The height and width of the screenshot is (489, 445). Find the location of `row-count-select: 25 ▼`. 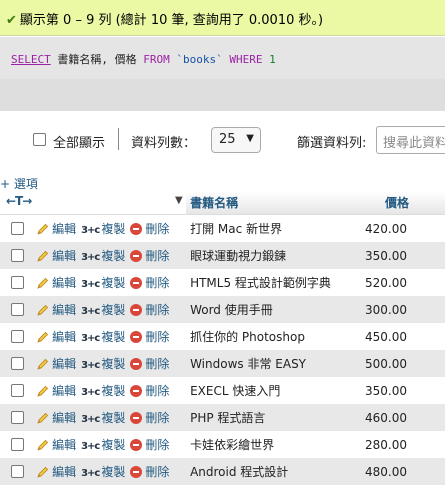

row-count-select: 25 ▼ is located at coordinates (236, 140).